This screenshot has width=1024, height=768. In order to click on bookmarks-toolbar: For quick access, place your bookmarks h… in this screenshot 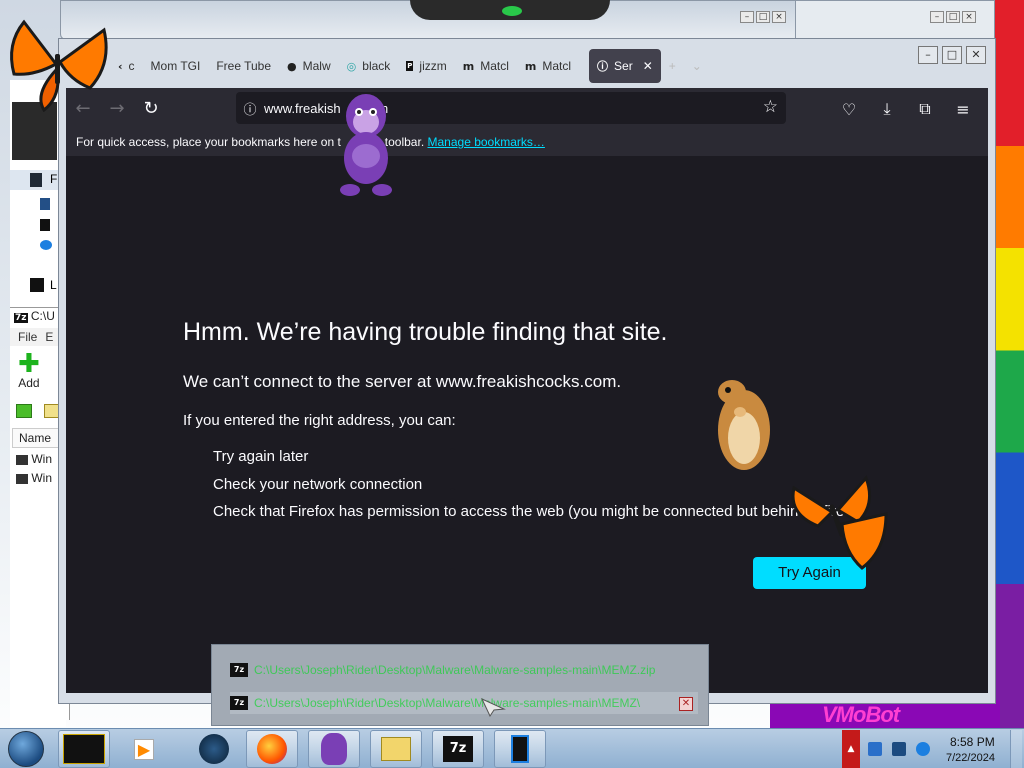, I will do `click(527, 142)`.